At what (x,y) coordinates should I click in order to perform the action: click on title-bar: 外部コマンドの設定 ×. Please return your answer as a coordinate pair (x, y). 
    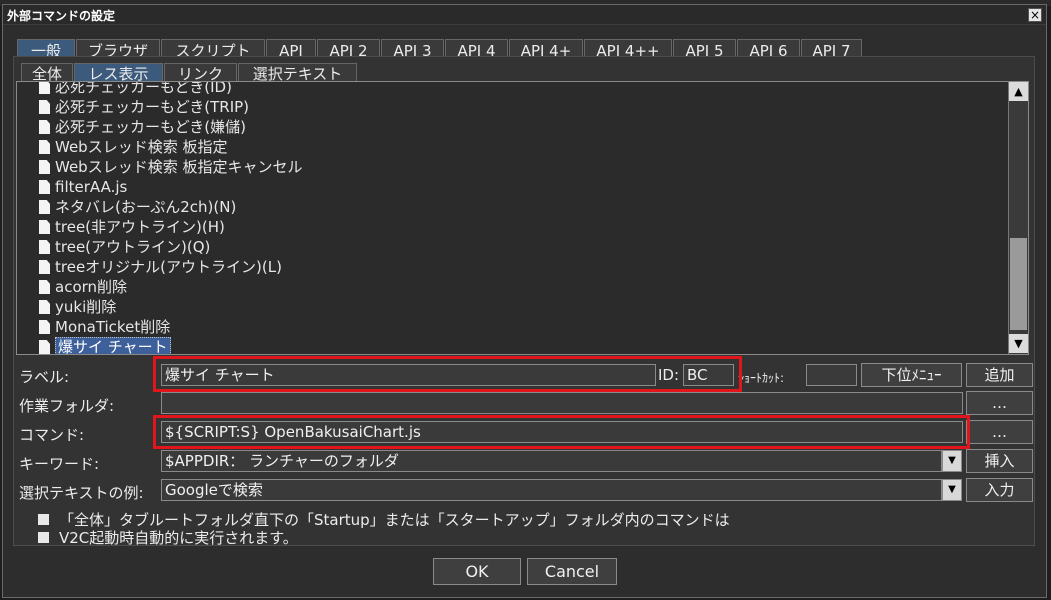
    Looking at the image, I should click on (524, 15).